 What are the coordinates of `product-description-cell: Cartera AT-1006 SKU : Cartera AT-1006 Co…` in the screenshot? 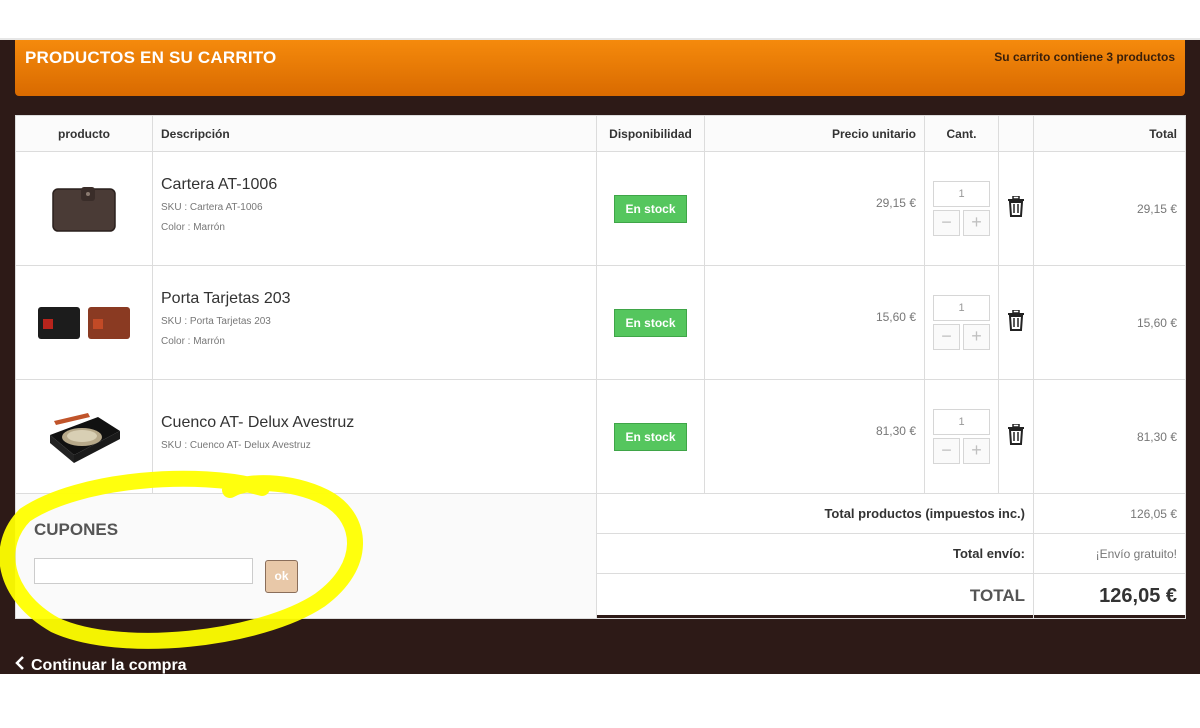 It's located at (374, 208).